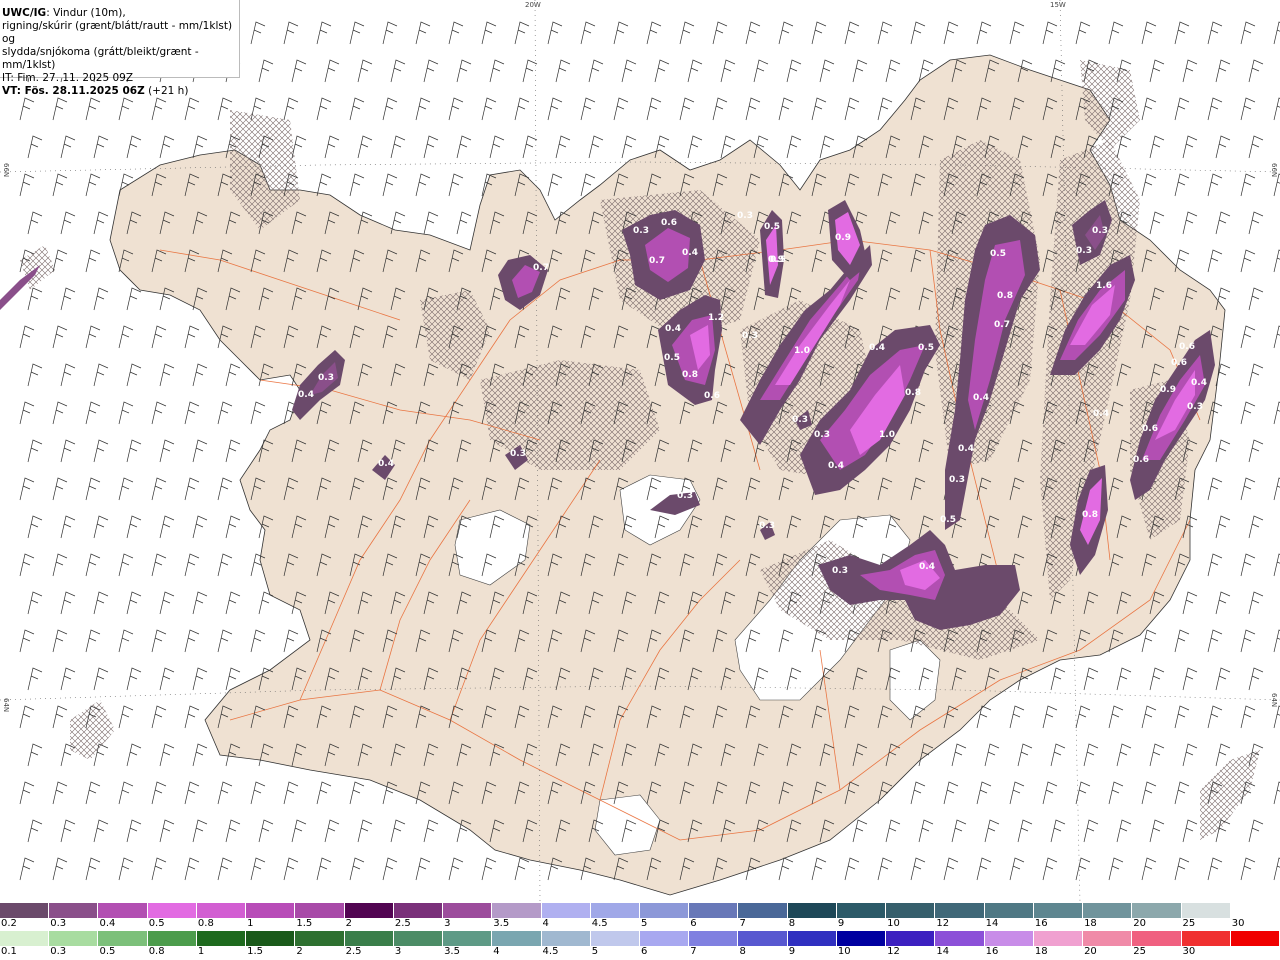 The width and height of the screenshot is (1280, 960). Describe the element at coordinates (1005, 296) in the screenshot. I see `precip-value-label: 0.8` at that location.